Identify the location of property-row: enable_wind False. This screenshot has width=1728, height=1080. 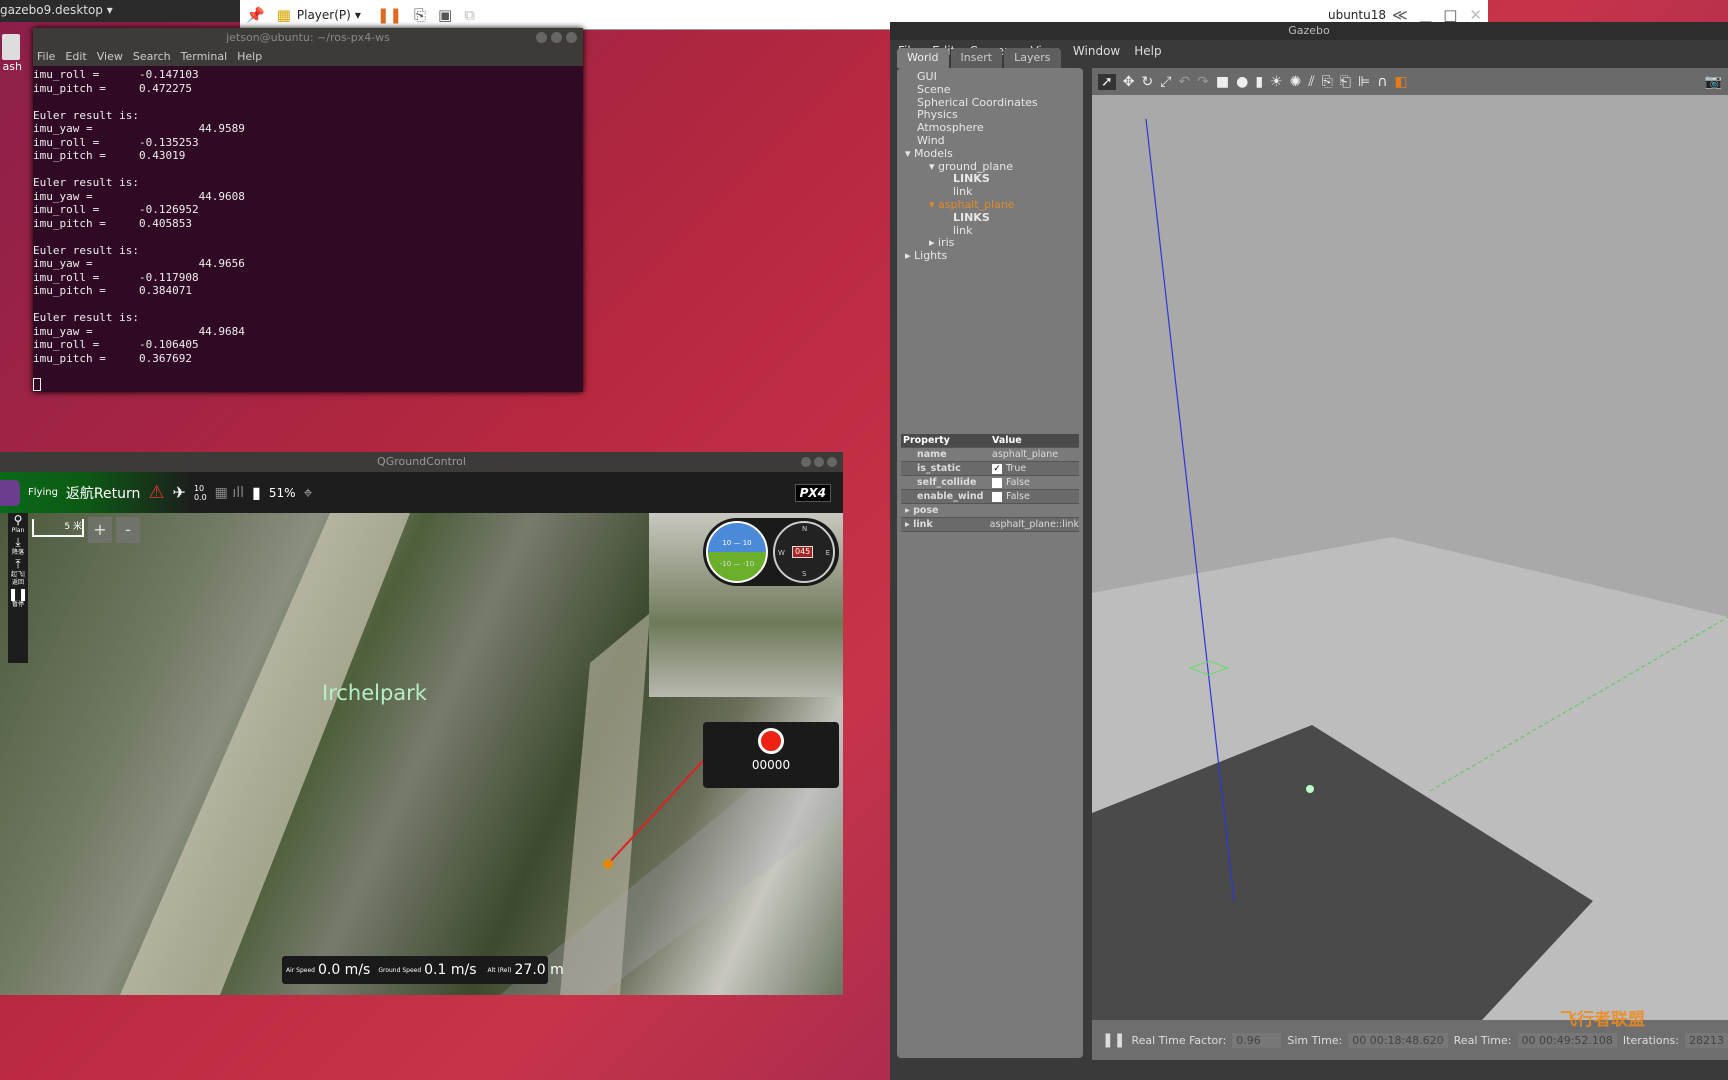
(990, 497).